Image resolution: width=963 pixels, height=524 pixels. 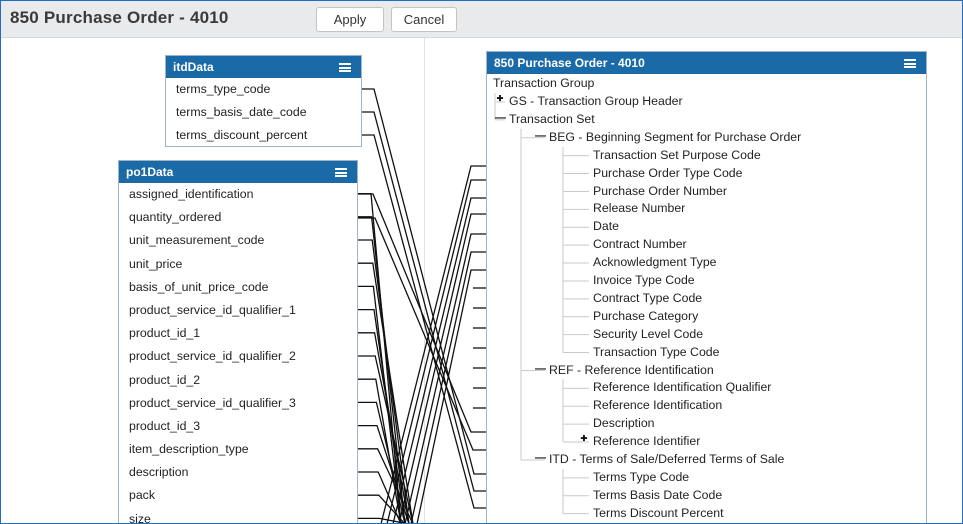 I want to click on field-row: terms_discount_percent, so click(x=263, y=135).